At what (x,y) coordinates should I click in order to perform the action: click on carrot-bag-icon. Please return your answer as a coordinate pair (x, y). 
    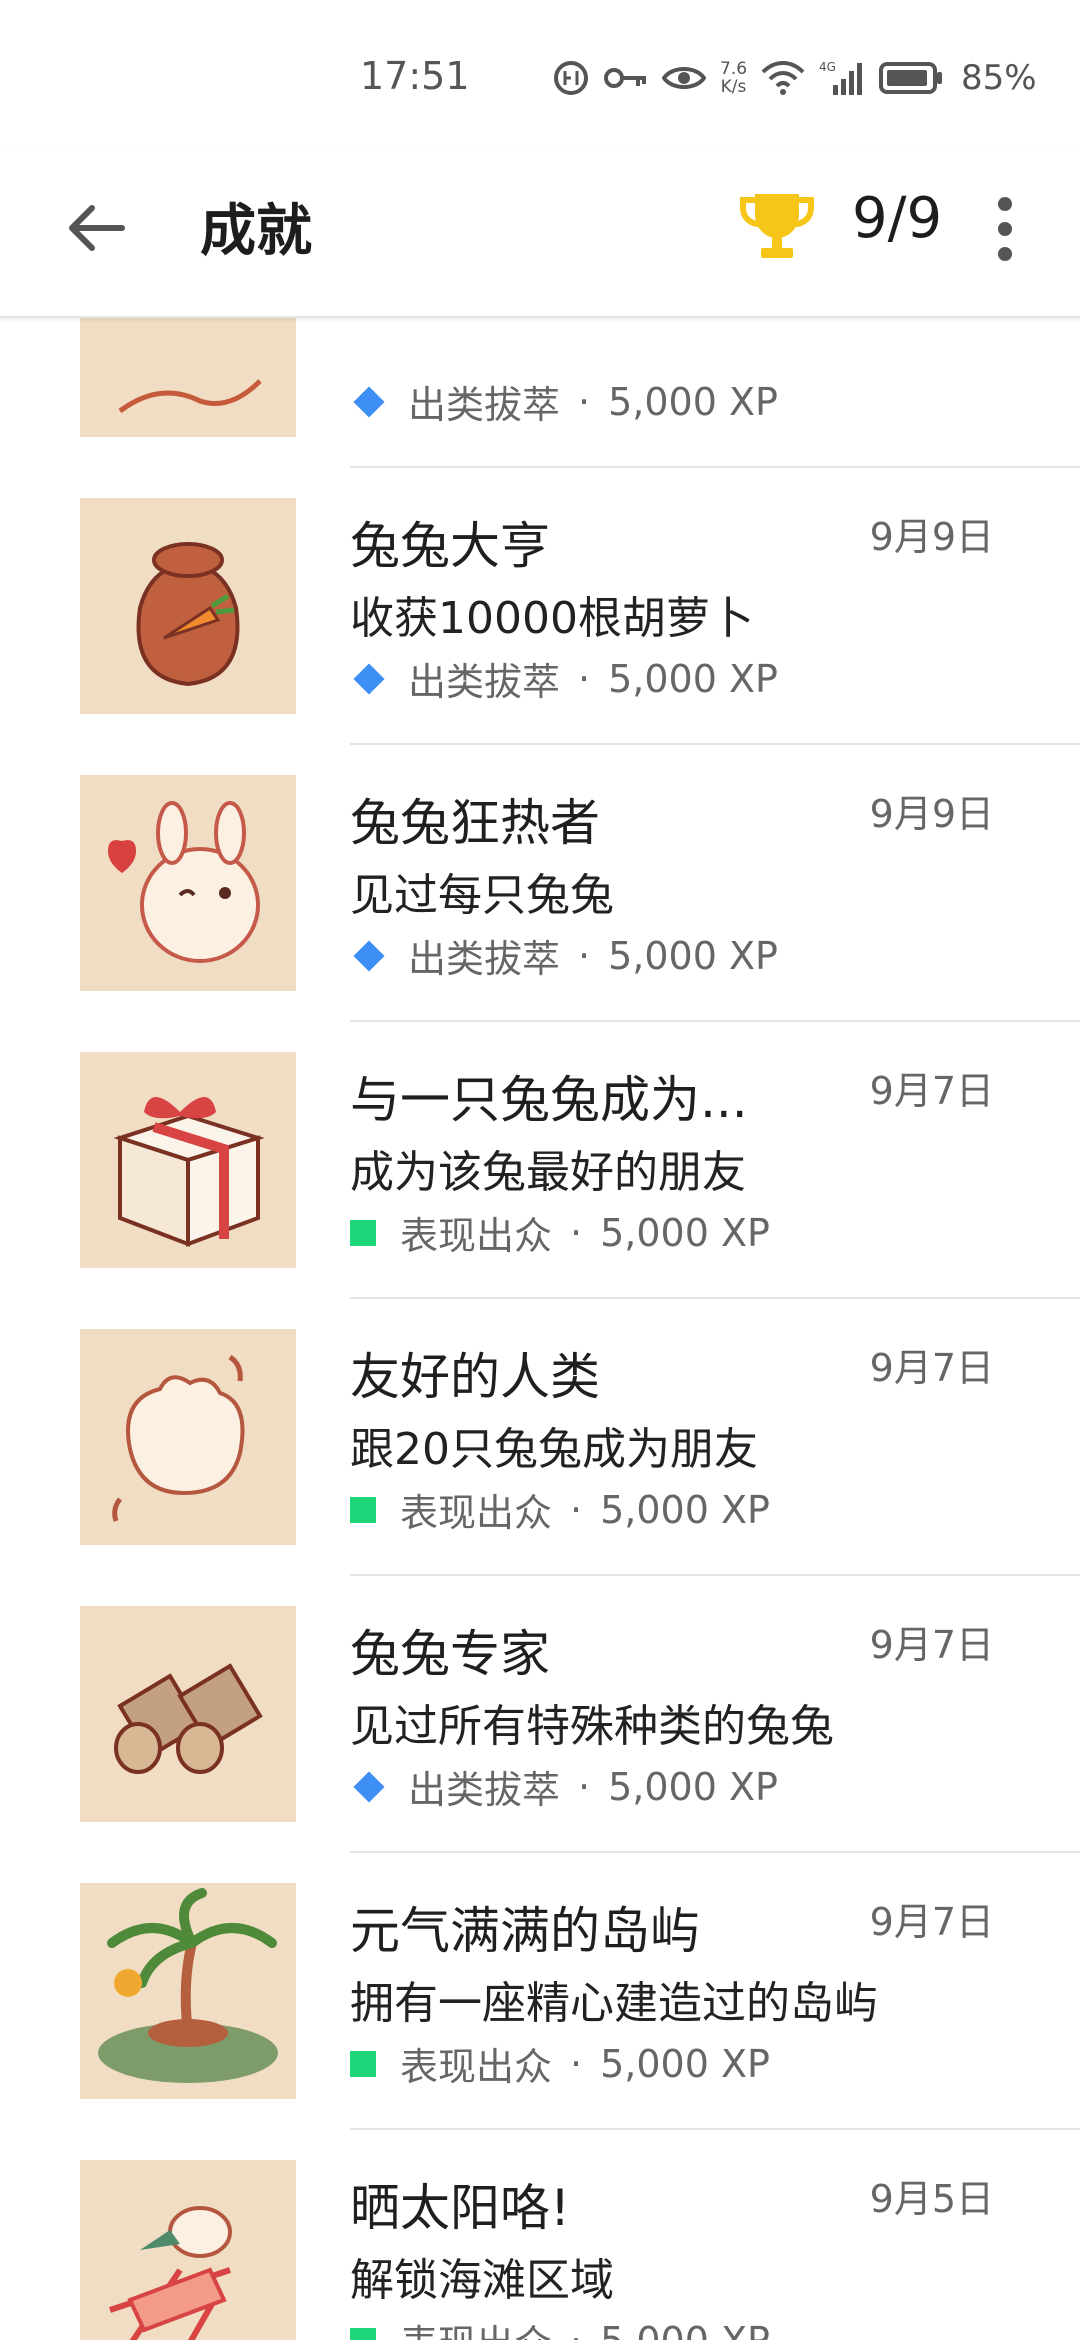
    Looking at the image, I should click on (188, 606).